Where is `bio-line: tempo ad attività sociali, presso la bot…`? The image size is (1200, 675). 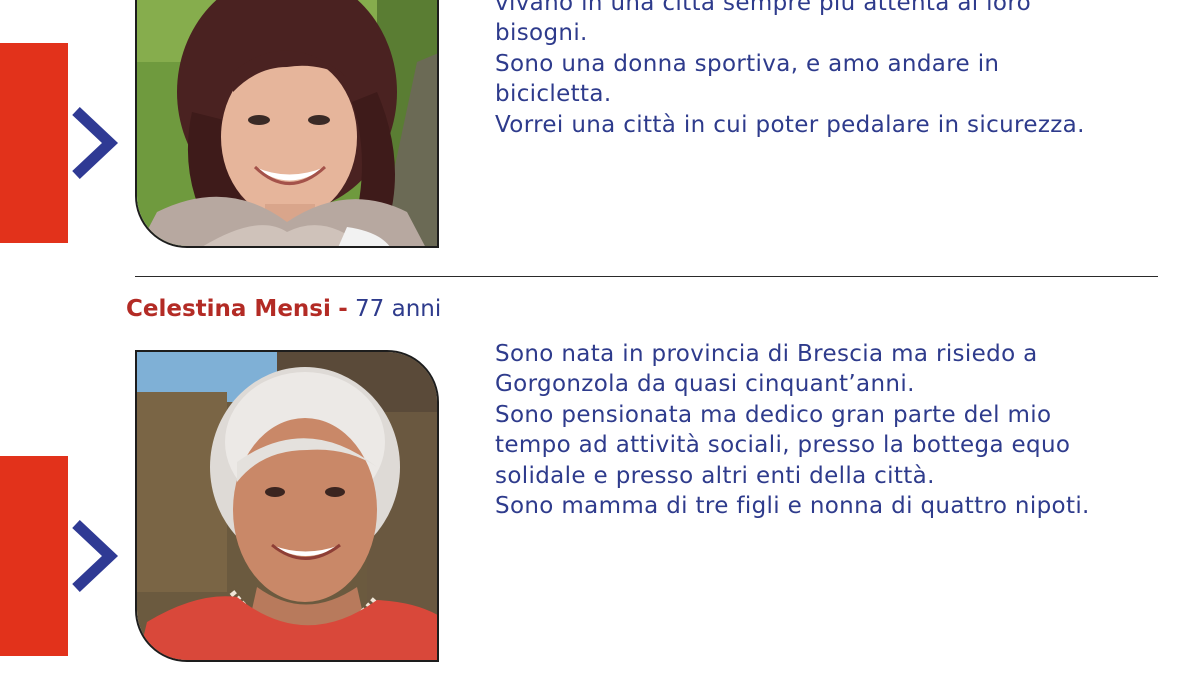
bio-line: tempo ad attività sociali, presso la bot… is located at coordinates (783, 445).